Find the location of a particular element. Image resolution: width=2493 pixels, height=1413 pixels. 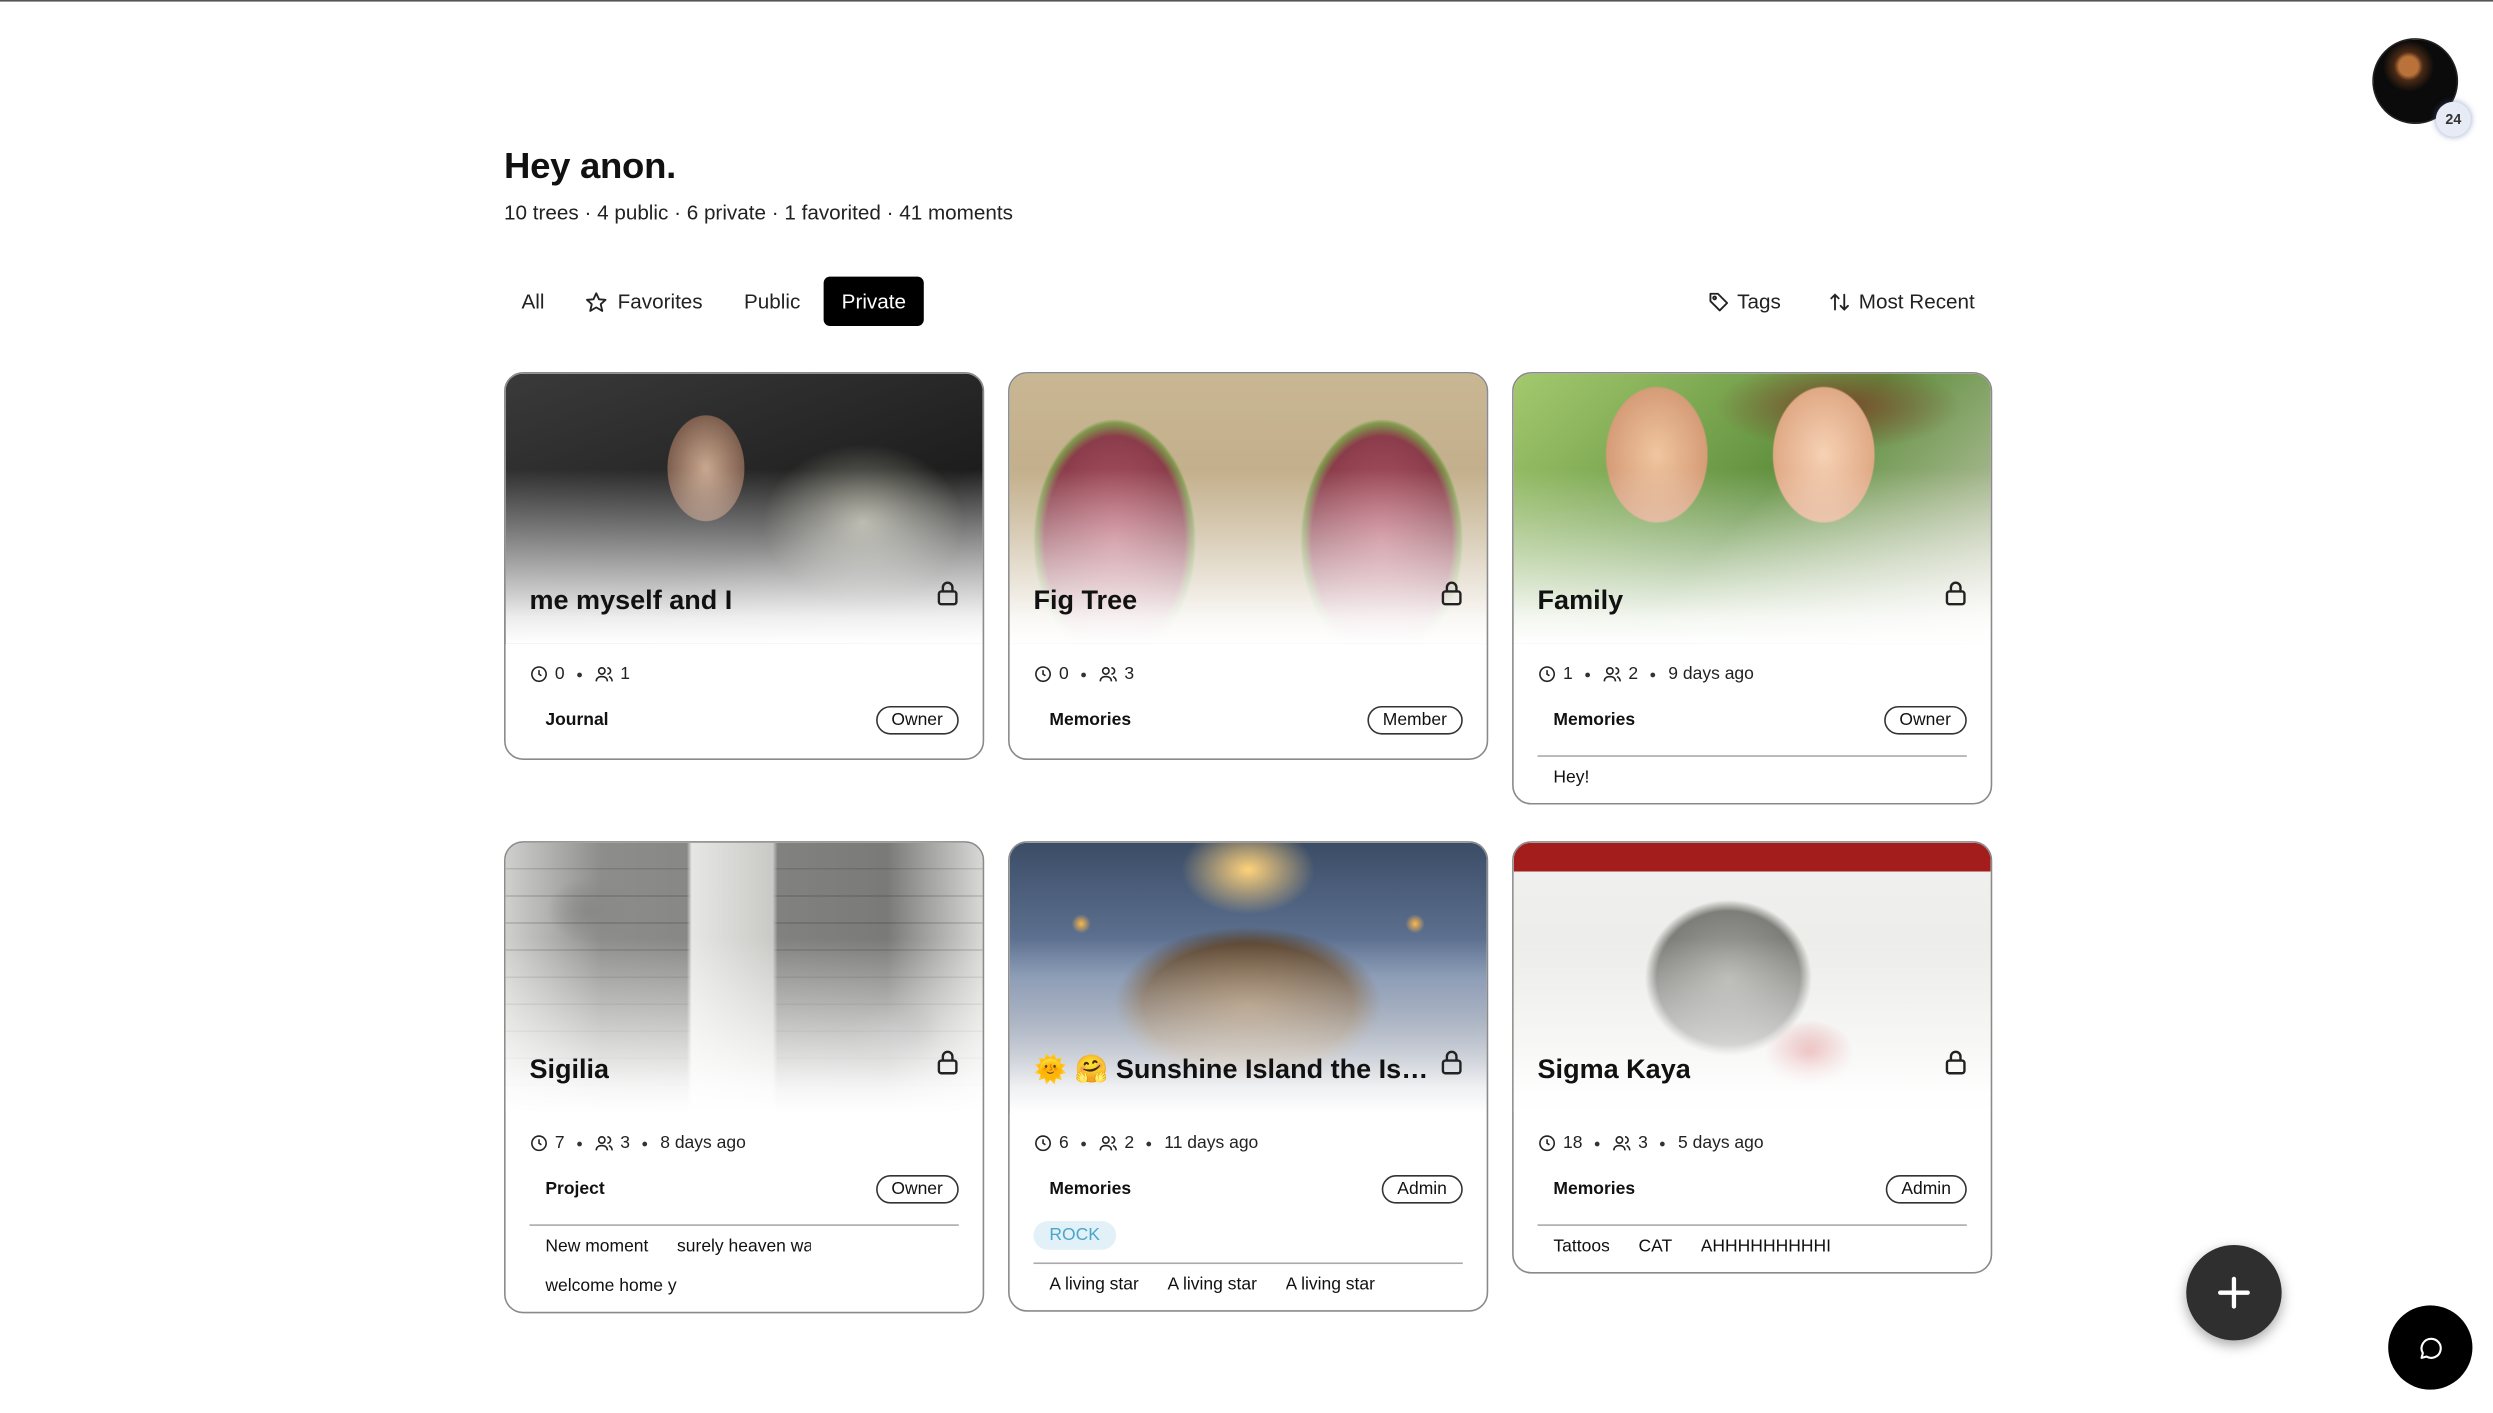

card-title: Sigilia is located at coordinates (569, 1069).